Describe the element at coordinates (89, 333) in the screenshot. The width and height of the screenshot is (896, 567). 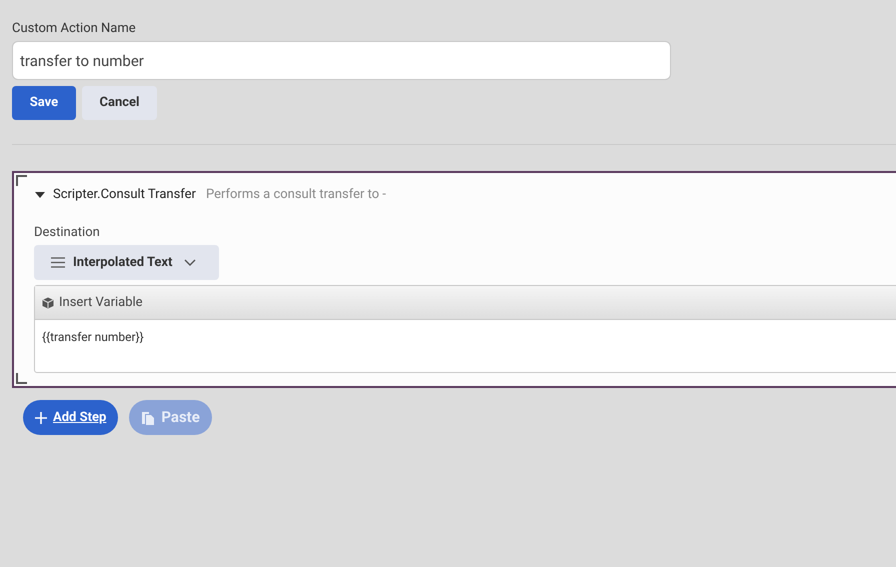
I see `editor-text: {{transfer number}}` at that location.